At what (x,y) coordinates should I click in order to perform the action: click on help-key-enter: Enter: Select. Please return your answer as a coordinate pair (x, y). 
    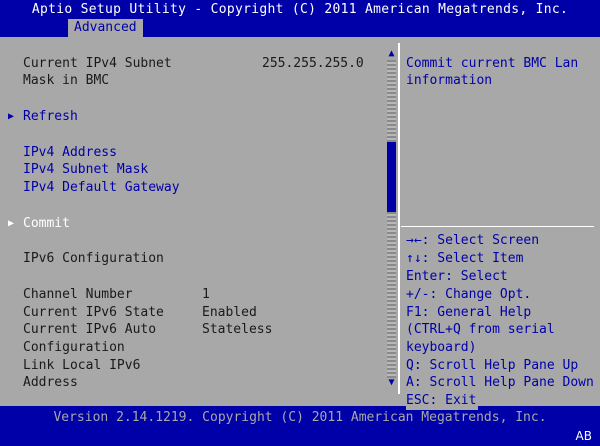
    Looking at the image, I should click on (457, 276).